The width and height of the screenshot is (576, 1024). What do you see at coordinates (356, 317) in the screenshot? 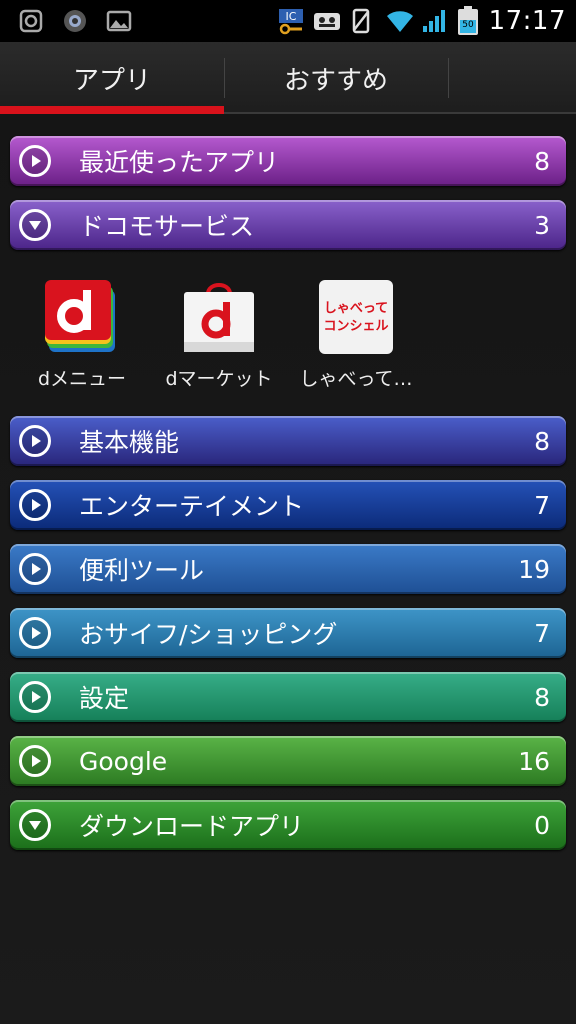
I see `shabette-concier-icon: しゃべって コンシェル` at bounding box center [356, 317].